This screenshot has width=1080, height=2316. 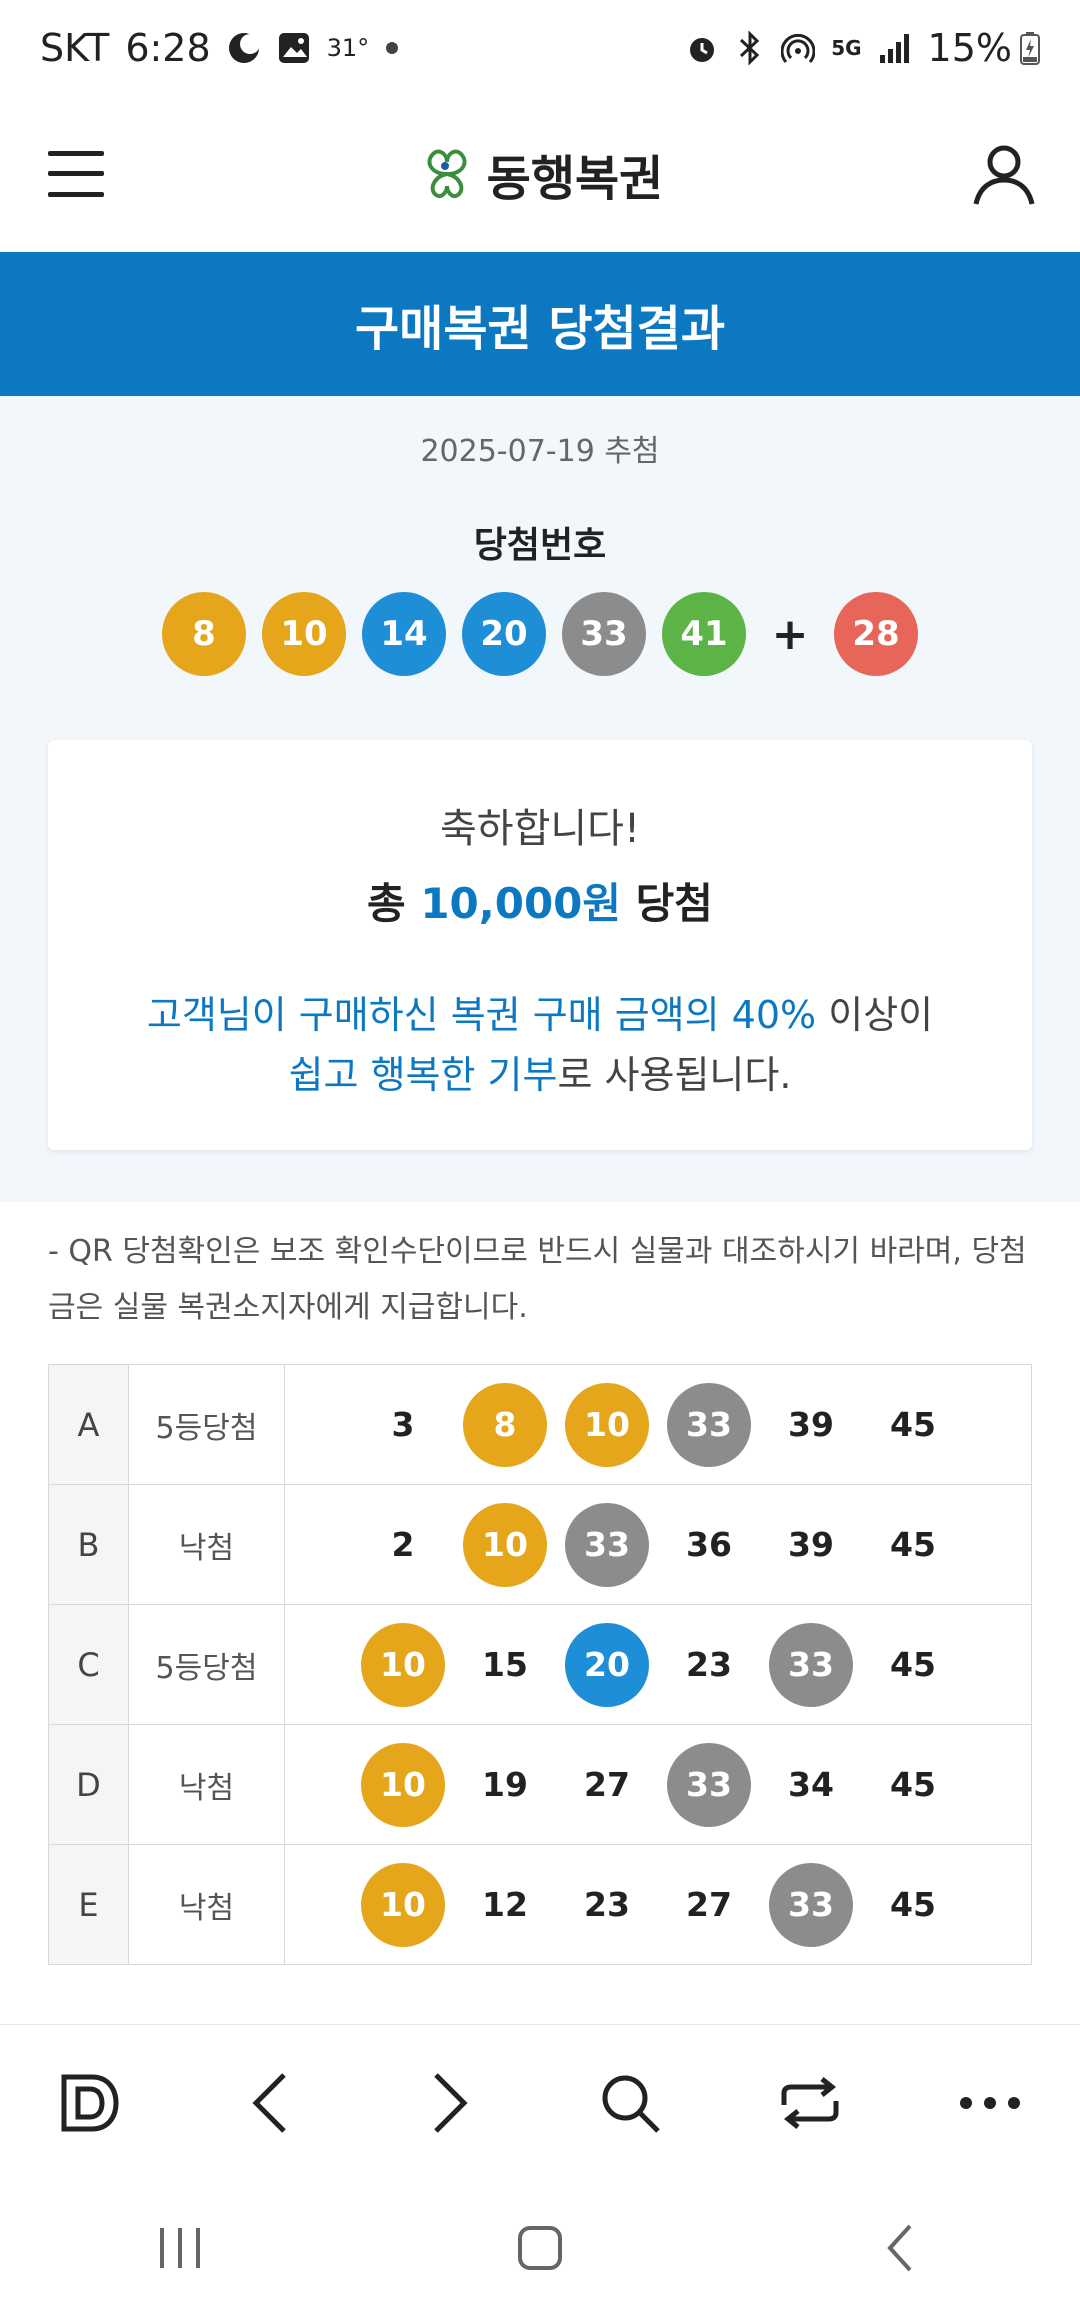 I want to click on winning-numbers-label: 당첨번호, so click(x=540, y=545).